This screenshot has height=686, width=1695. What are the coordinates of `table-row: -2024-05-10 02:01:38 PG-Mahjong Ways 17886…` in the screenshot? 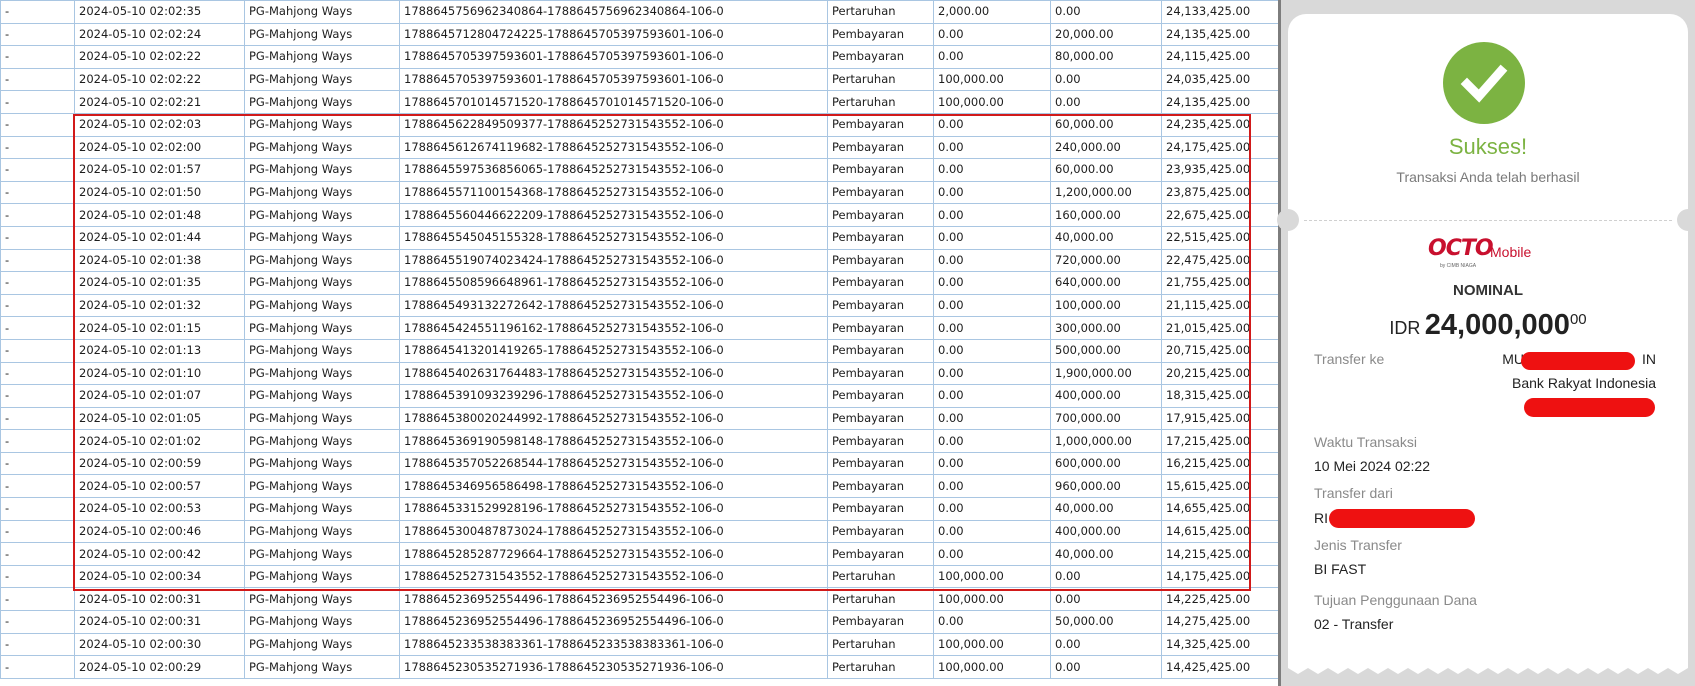 It's located at (639, 260).